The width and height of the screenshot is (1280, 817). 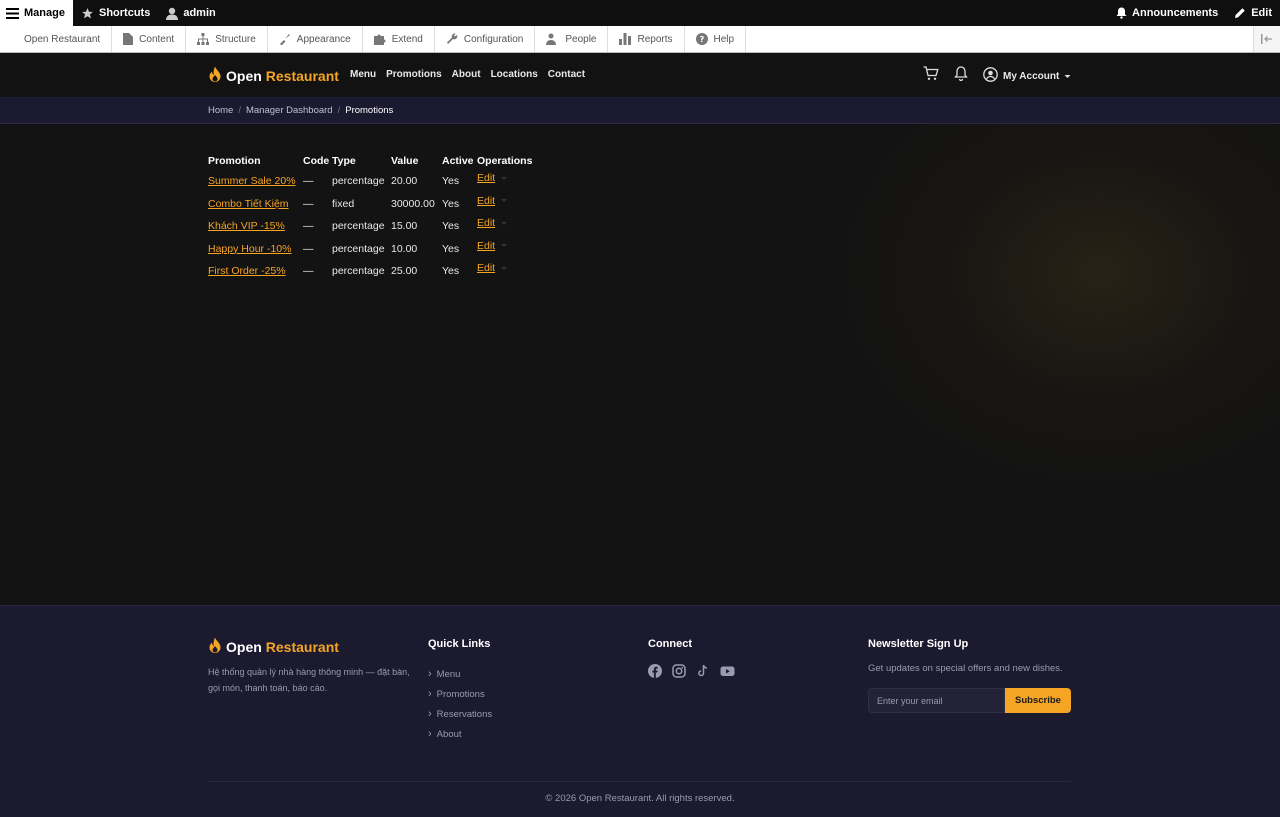 What do you see at coordinates (572, 39) in the screenshot?
I see `tray-item-people: People` at bounding box center [572, 39].